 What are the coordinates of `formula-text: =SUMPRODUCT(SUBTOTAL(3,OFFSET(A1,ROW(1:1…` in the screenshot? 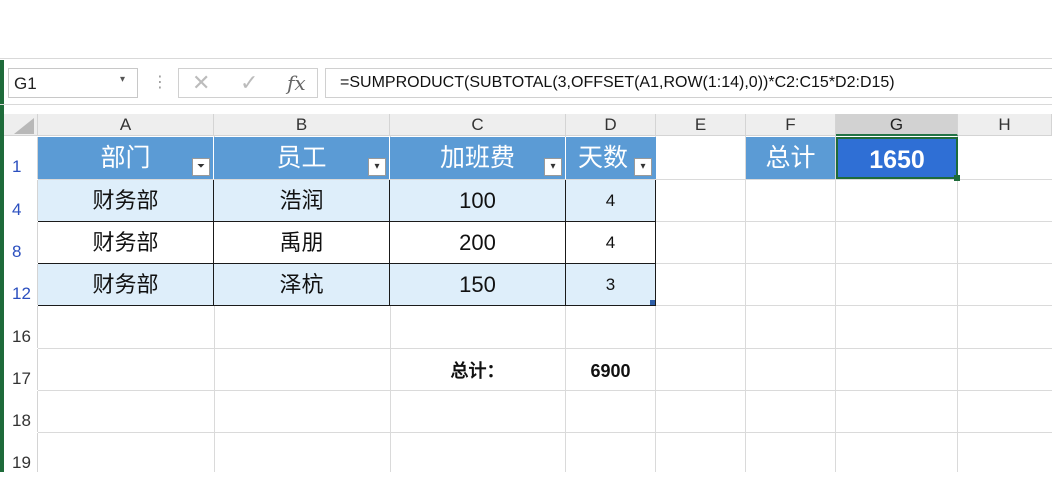 It's located at (617, 82).